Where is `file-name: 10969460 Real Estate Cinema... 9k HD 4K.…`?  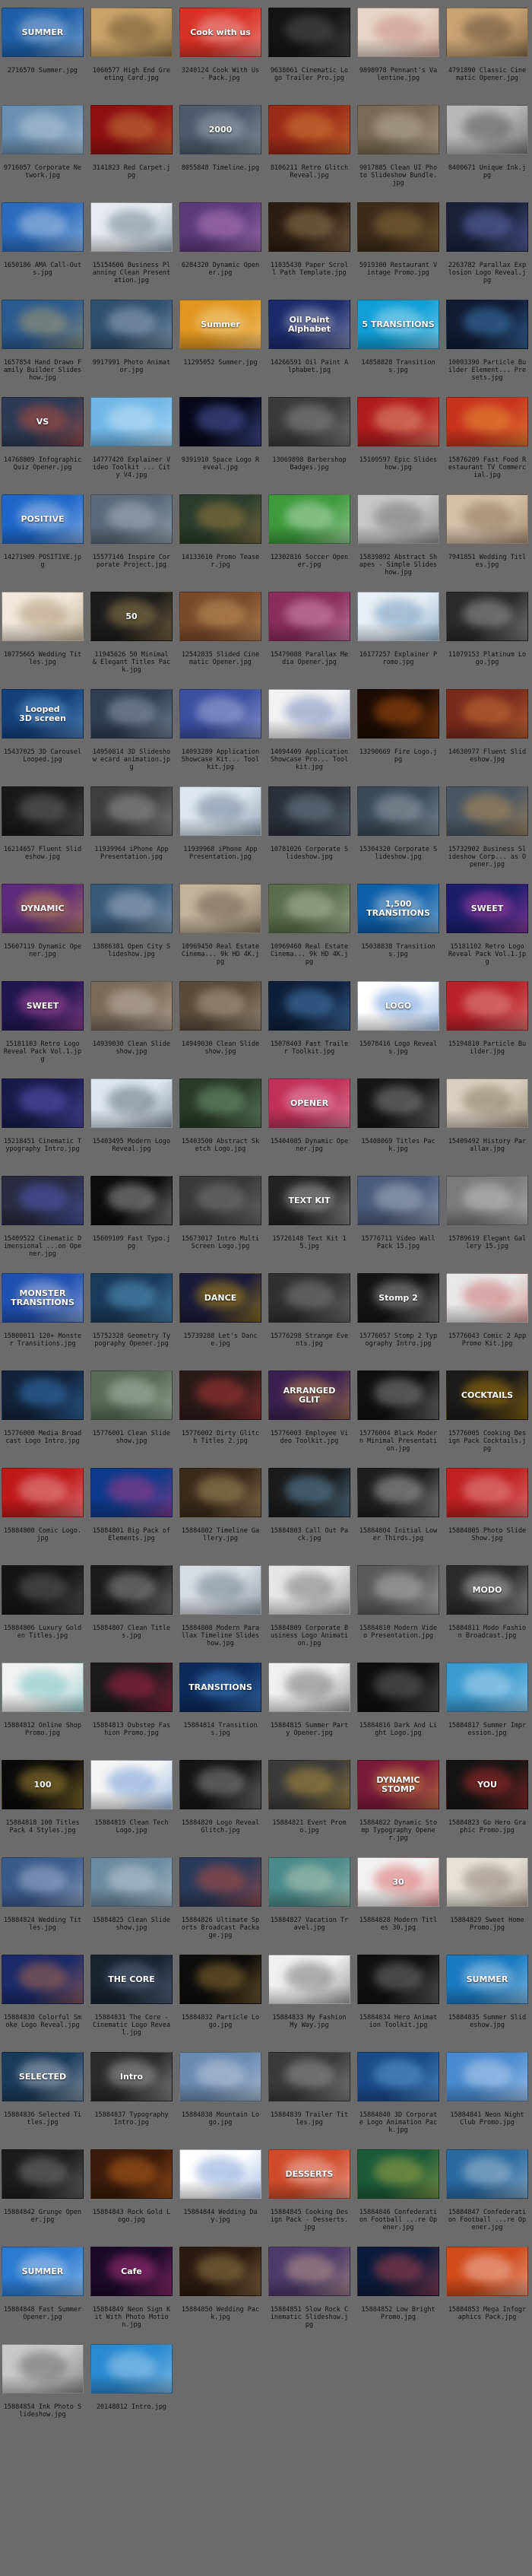 file-name: 10969460 Real Estate Cinema... 9k HD 4K.… is located at coordinates (309, 954).